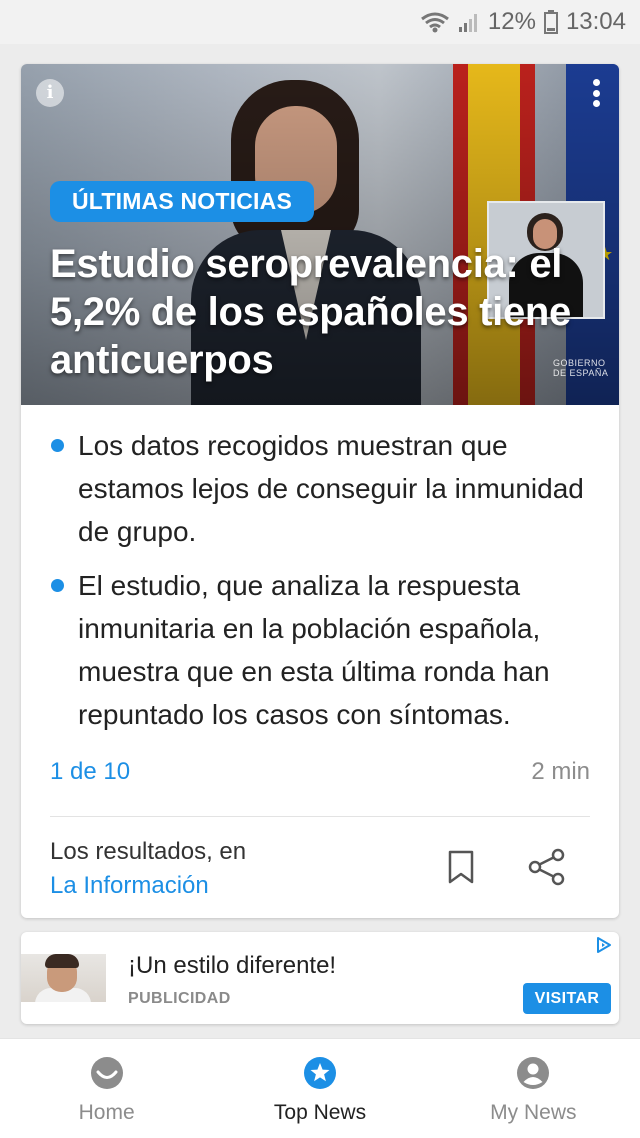 The image size is (640, 1138). I want to click on bookmark-icon, so click(461, 867).